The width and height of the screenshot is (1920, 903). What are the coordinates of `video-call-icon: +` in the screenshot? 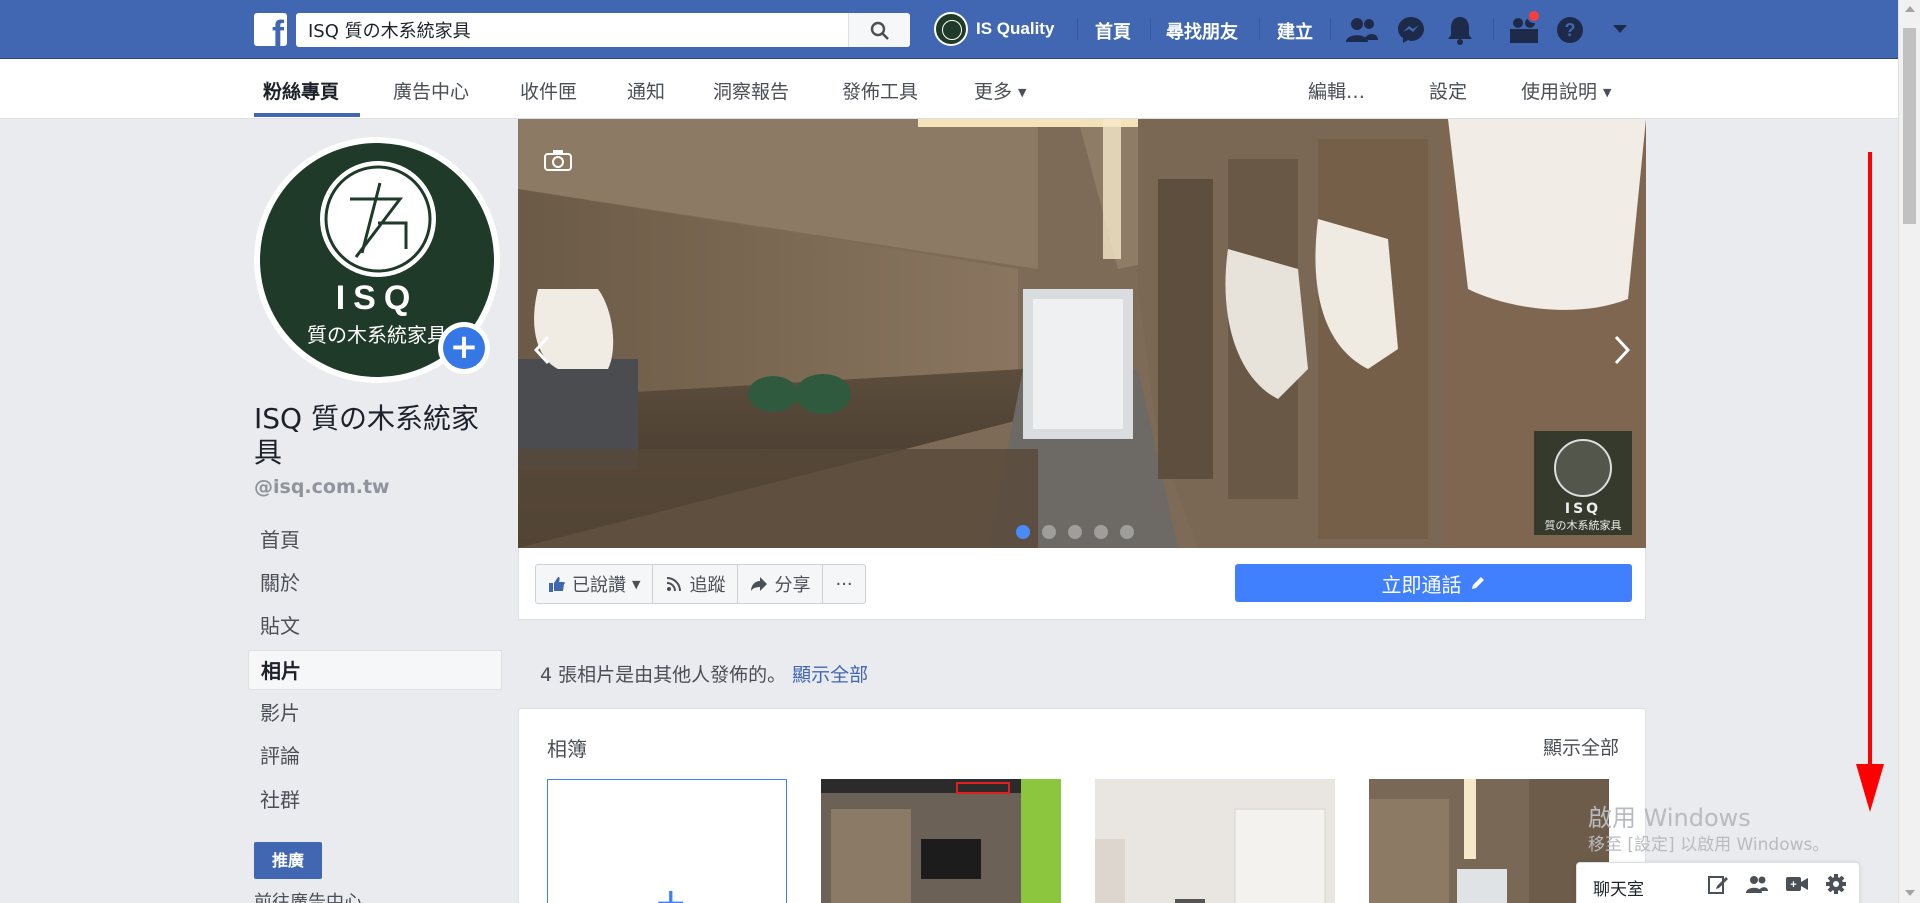 It's located at (1797, 884).